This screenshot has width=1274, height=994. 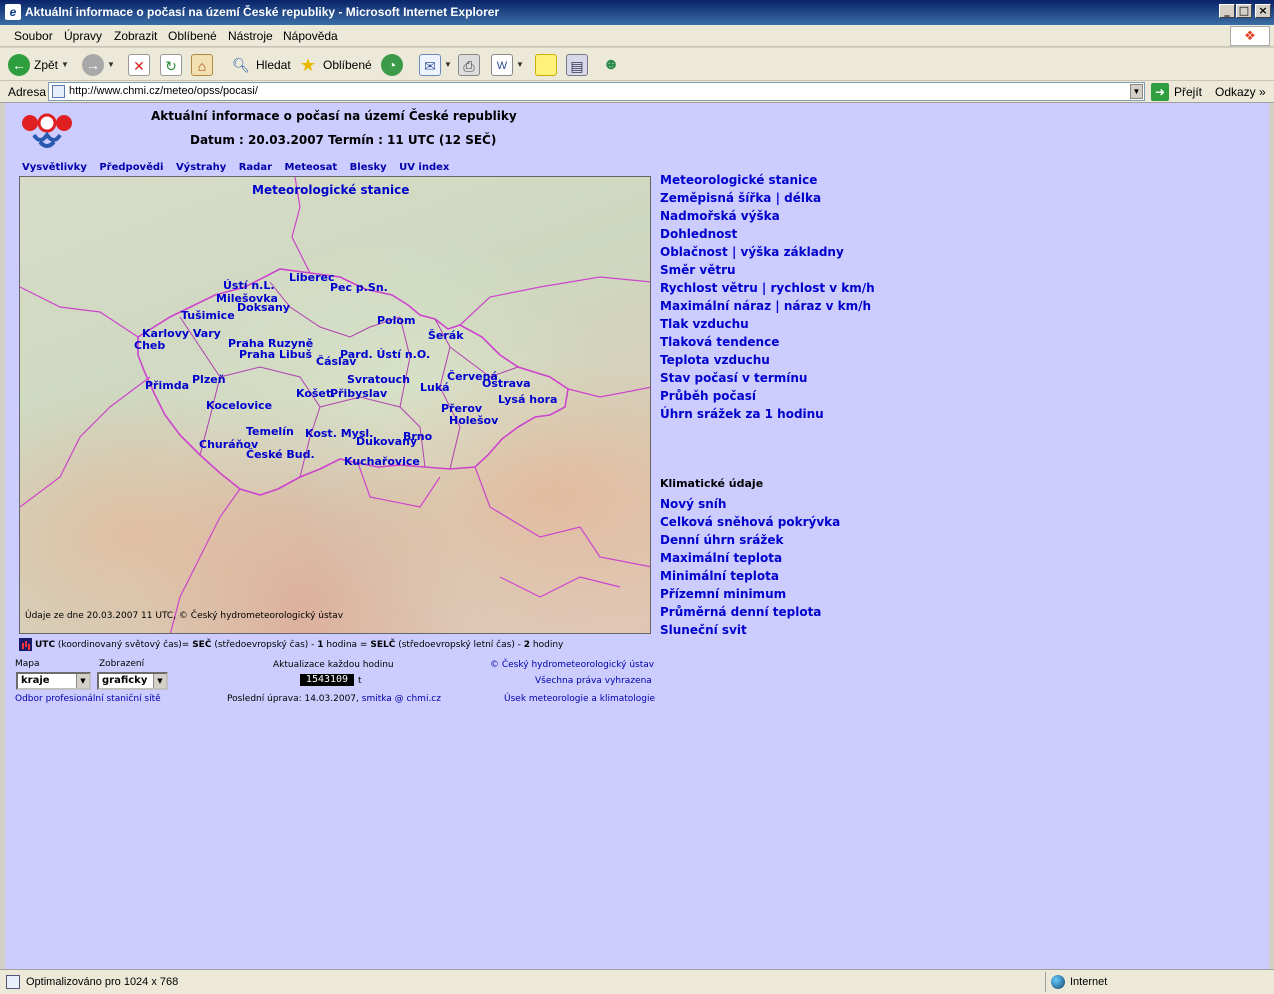 I want to click on station-doksany: Doksany, so click(x=263, y=307).